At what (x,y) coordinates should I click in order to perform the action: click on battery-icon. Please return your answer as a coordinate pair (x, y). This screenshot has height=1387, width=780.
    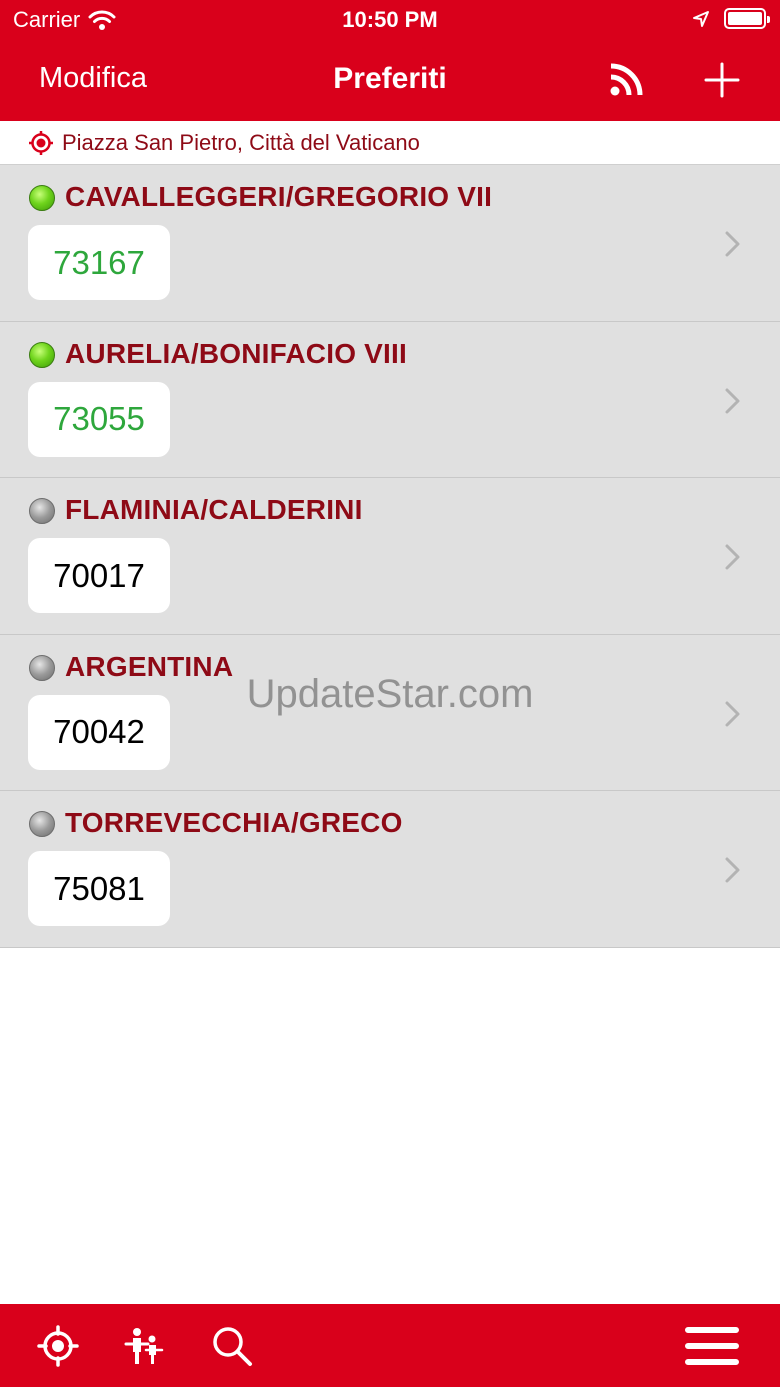
    Looking at the image, I should click on (747, 18).